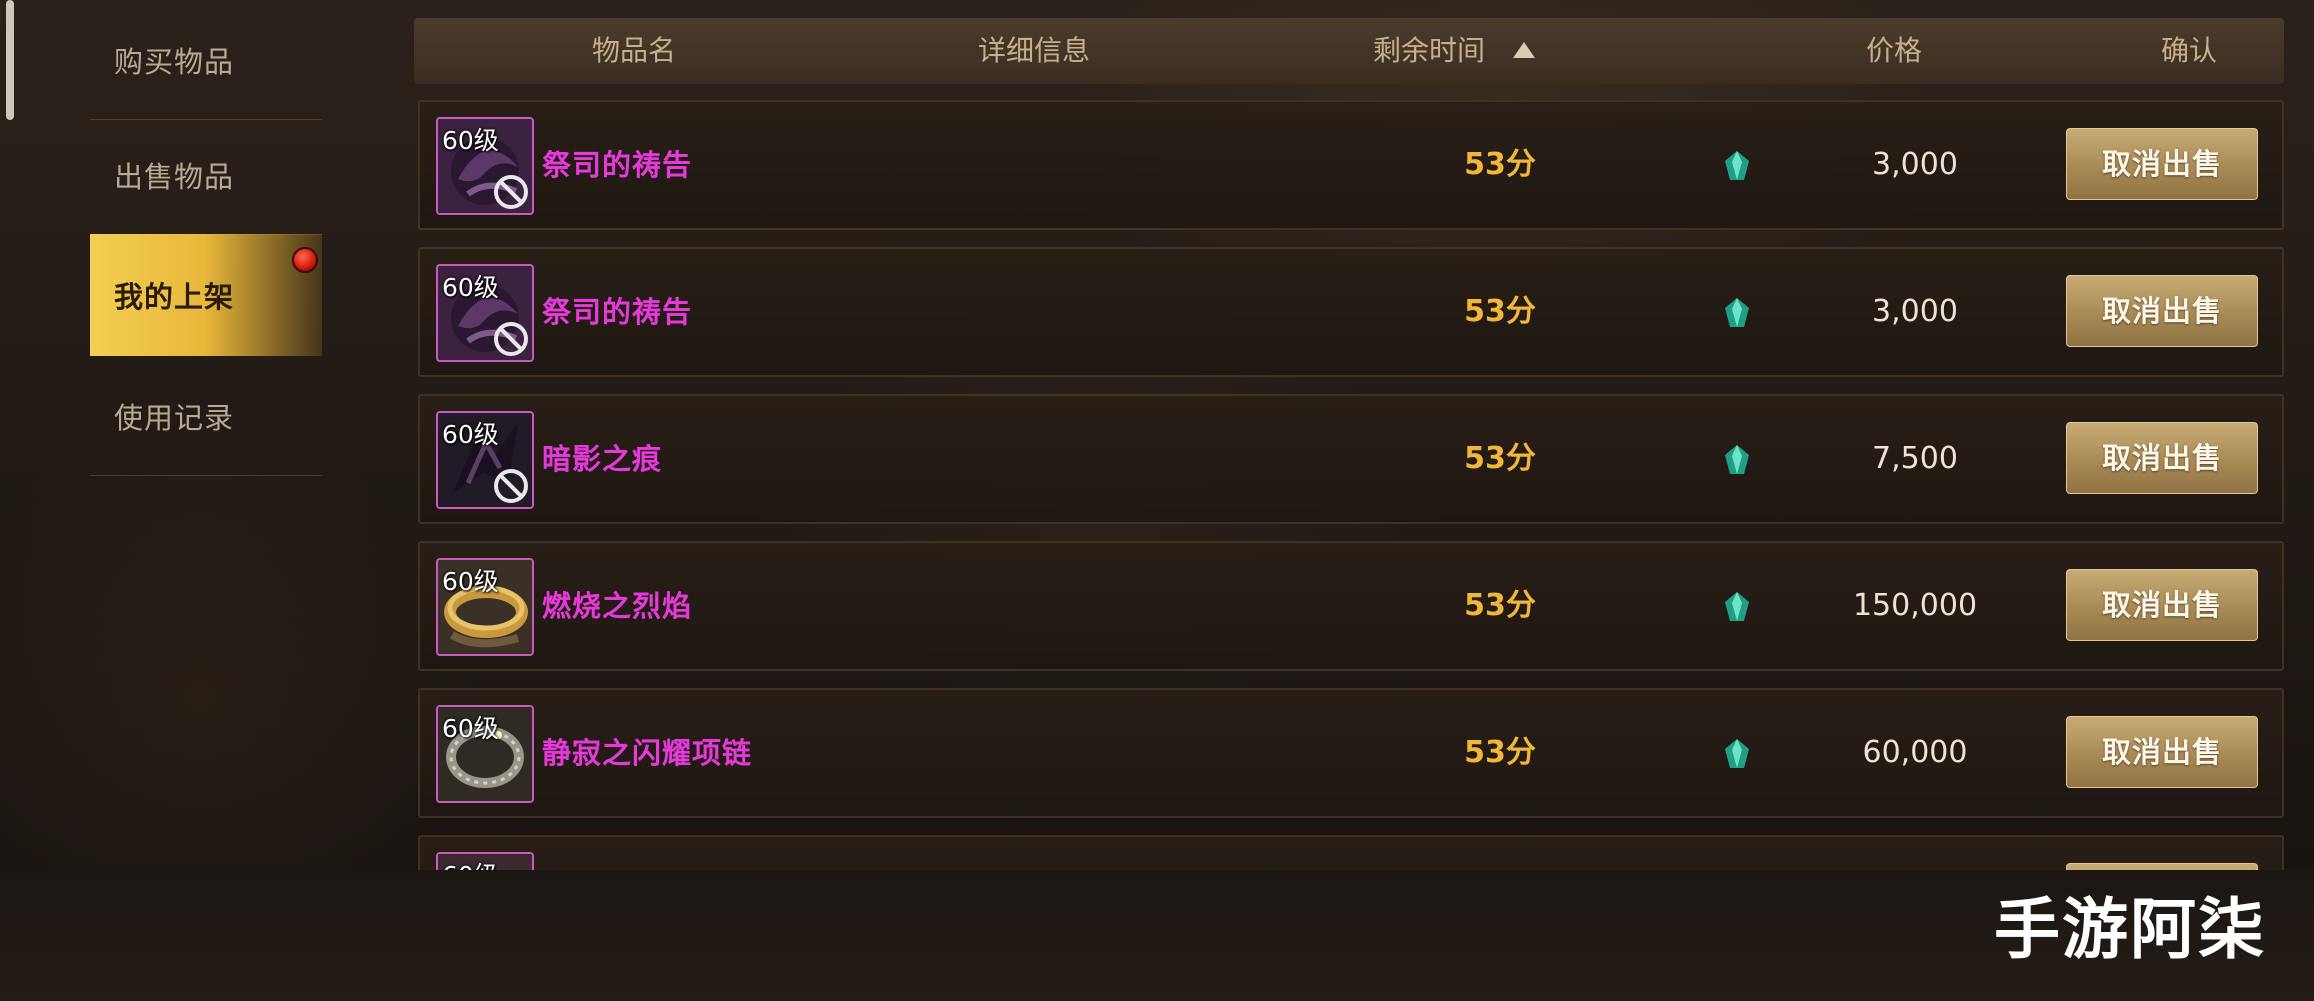 The height and width of the screenshot is (1001, 2314). I want to click on item-name: 燃烧之烈焰, so click(617, 606).